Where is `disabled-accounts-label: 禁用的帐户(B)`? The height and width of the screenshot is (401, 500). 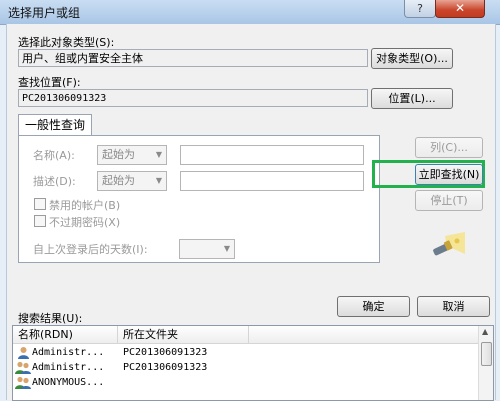
disabled-accounts-label: 禁用的帐户(B) is located at coordinates (85, 205).